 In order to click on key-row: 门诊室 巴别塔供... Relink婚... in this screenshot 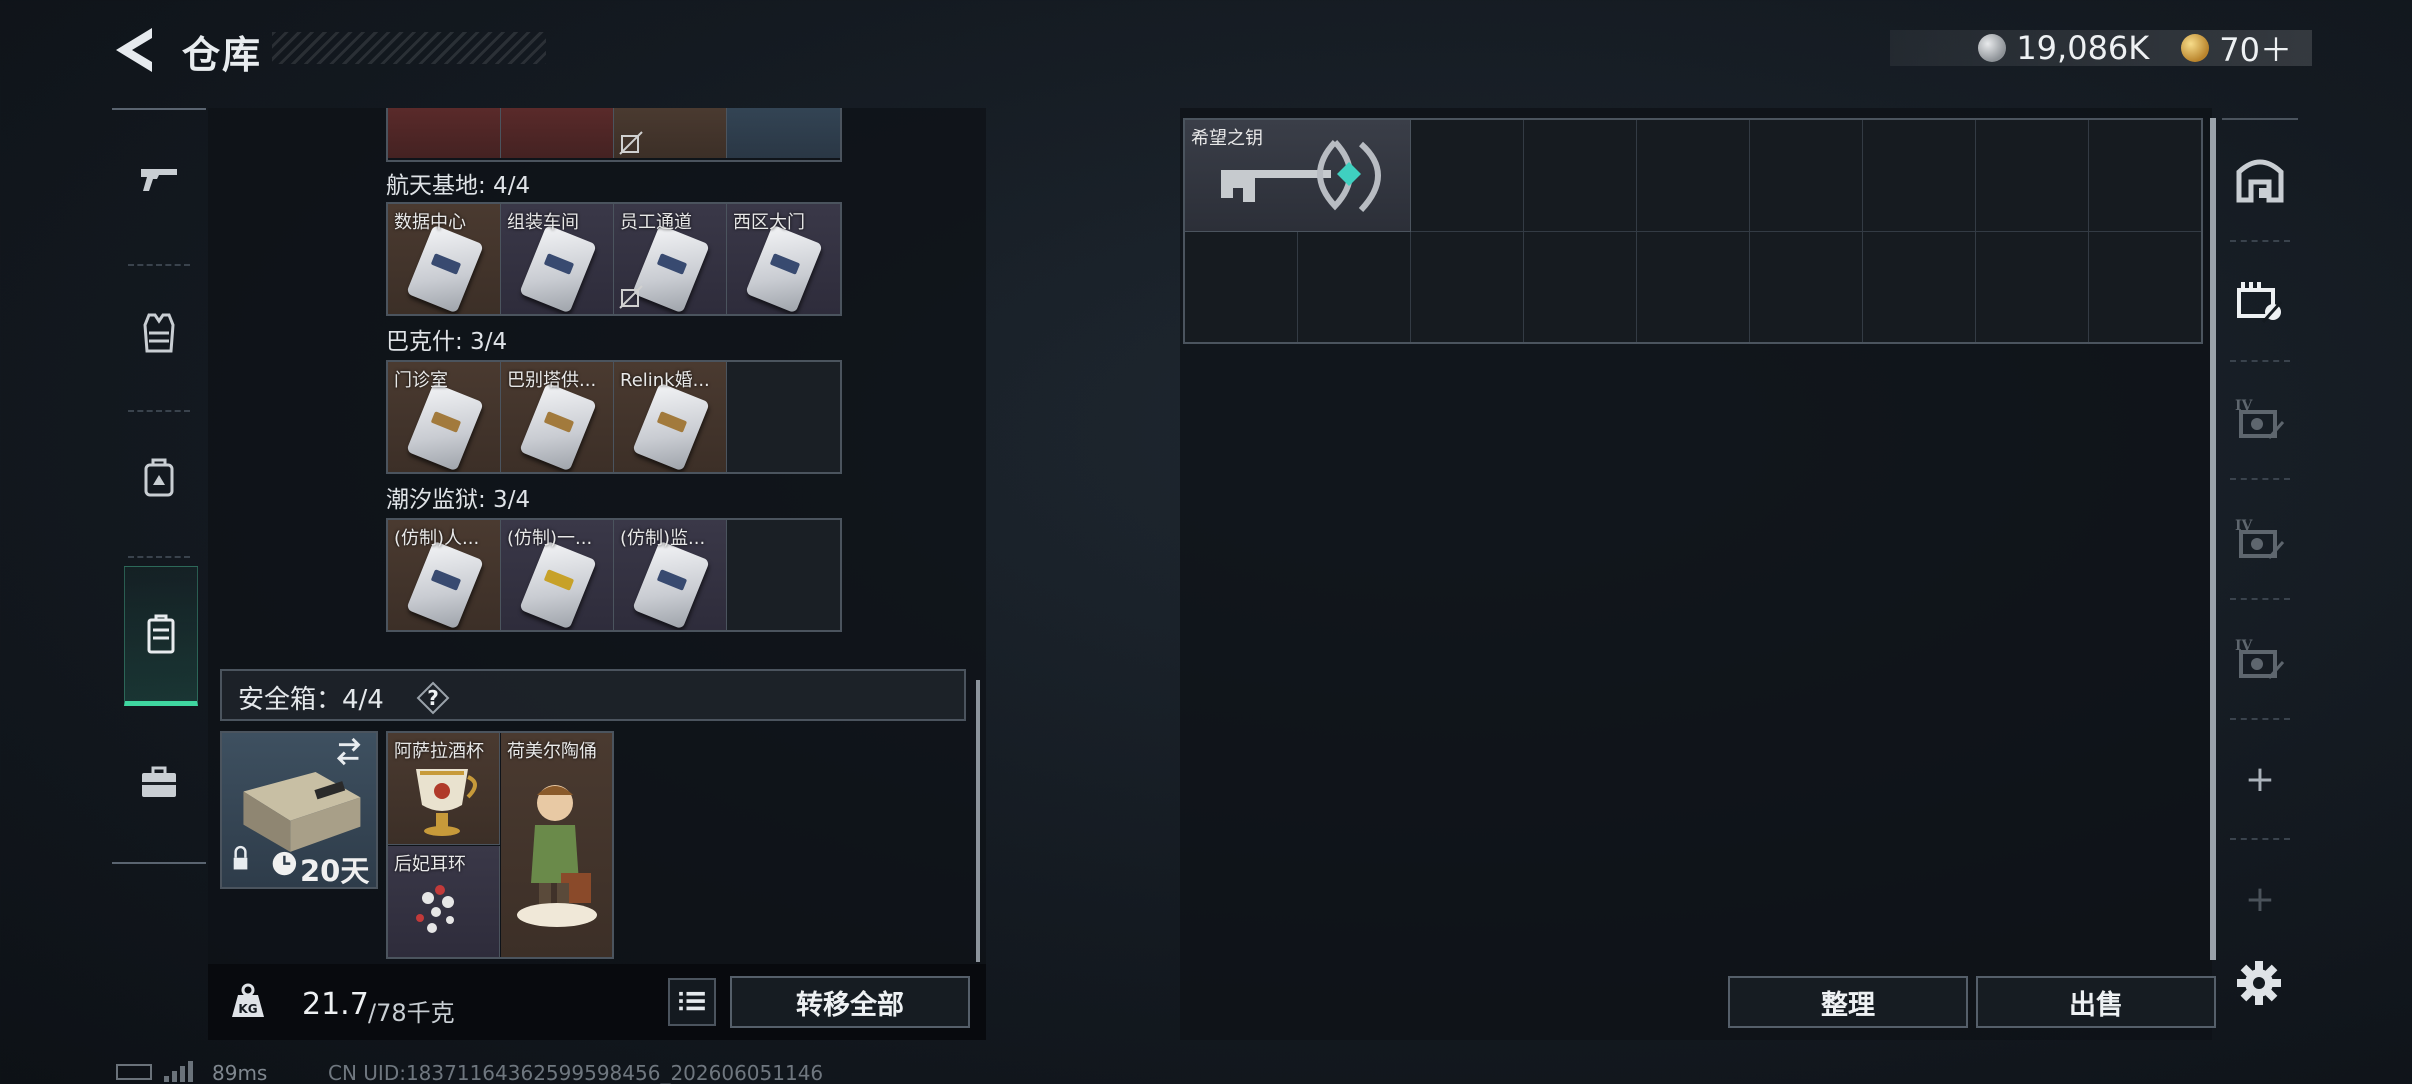, I will do `click(614, 417)`.